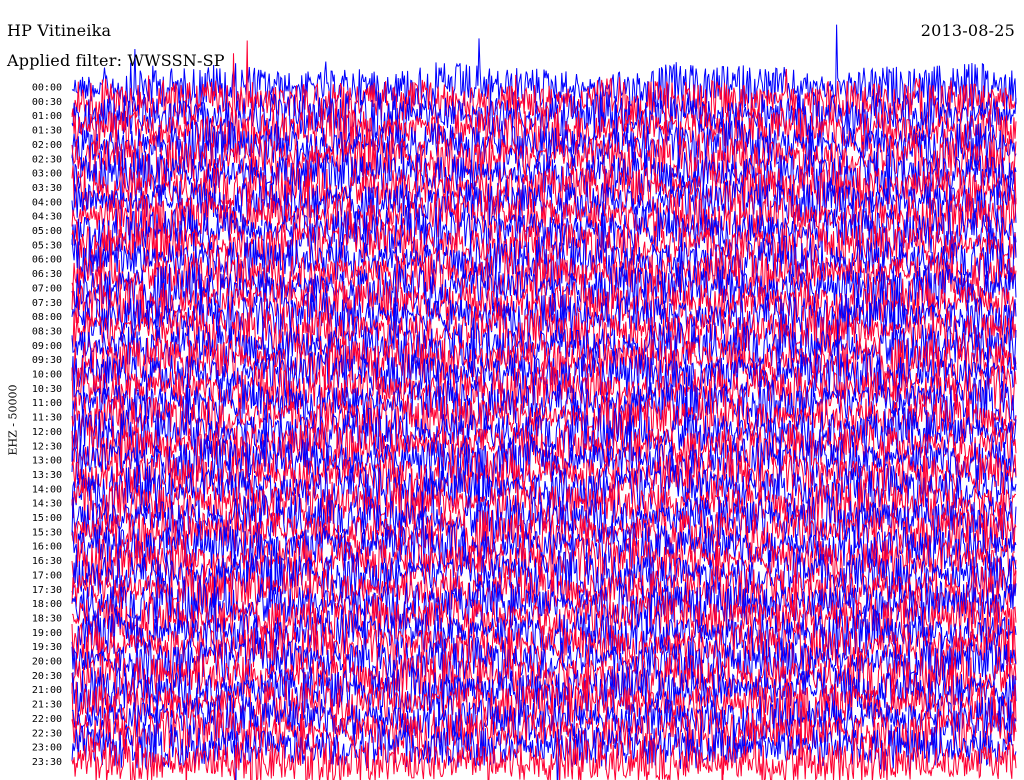  I want to click on row-label: 06:30, so click(47, 274).